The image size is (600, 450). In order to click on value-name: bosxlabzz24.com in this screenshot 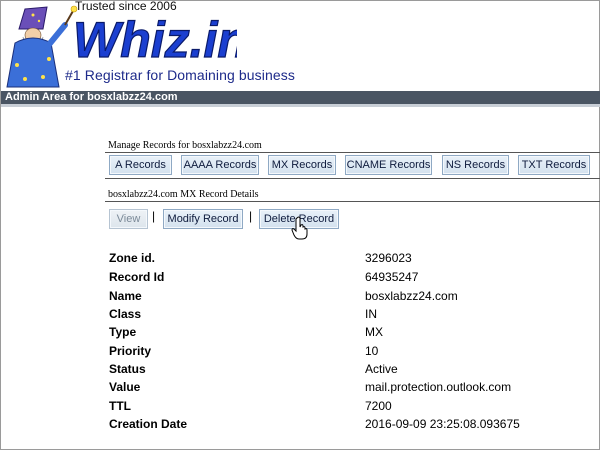, I will do `click(411, 296)`.